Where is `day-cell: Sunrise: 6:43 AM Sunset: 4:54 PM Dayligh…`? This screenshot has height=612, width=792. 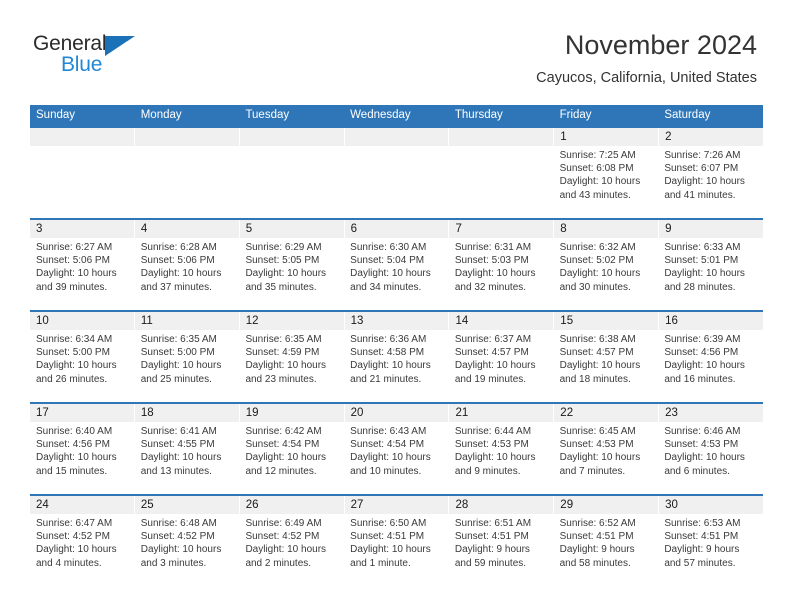 day-cell: Sunrise: 6:43 AM Sunset: 4:54 PM Dayligh… is located at coordinates (396, 458).